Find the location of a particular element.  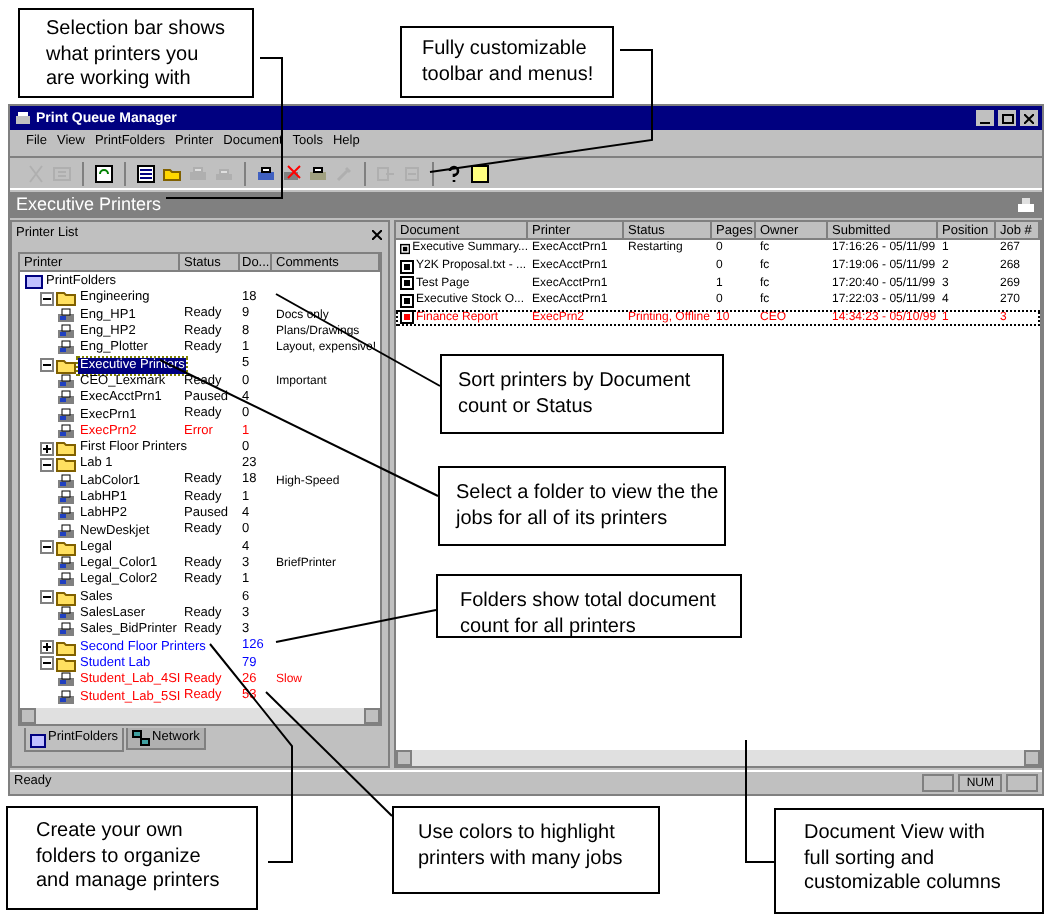

printer-folder-icon is located at coordinates (34, 282).